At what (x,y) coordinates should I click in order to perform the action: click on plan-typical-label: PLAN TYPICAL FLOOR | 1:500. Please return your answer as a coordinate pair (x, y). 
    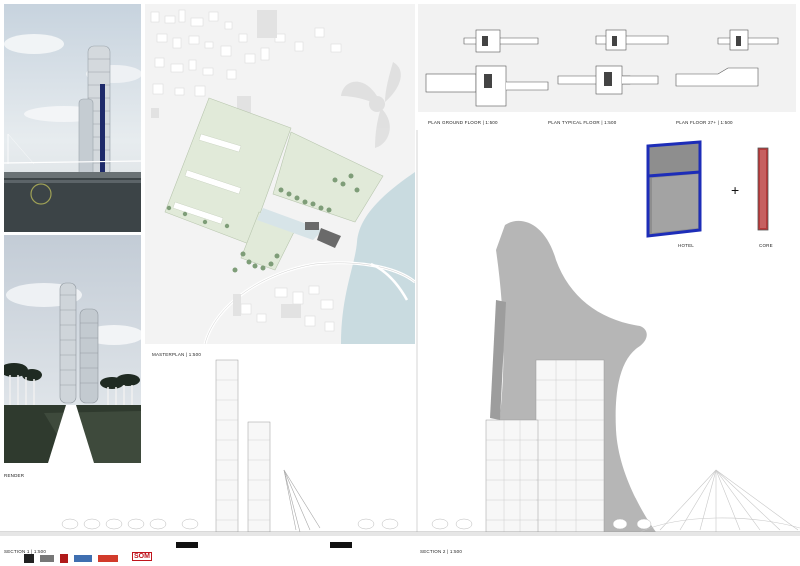
    Looking at the image, I should click on (582, 122).